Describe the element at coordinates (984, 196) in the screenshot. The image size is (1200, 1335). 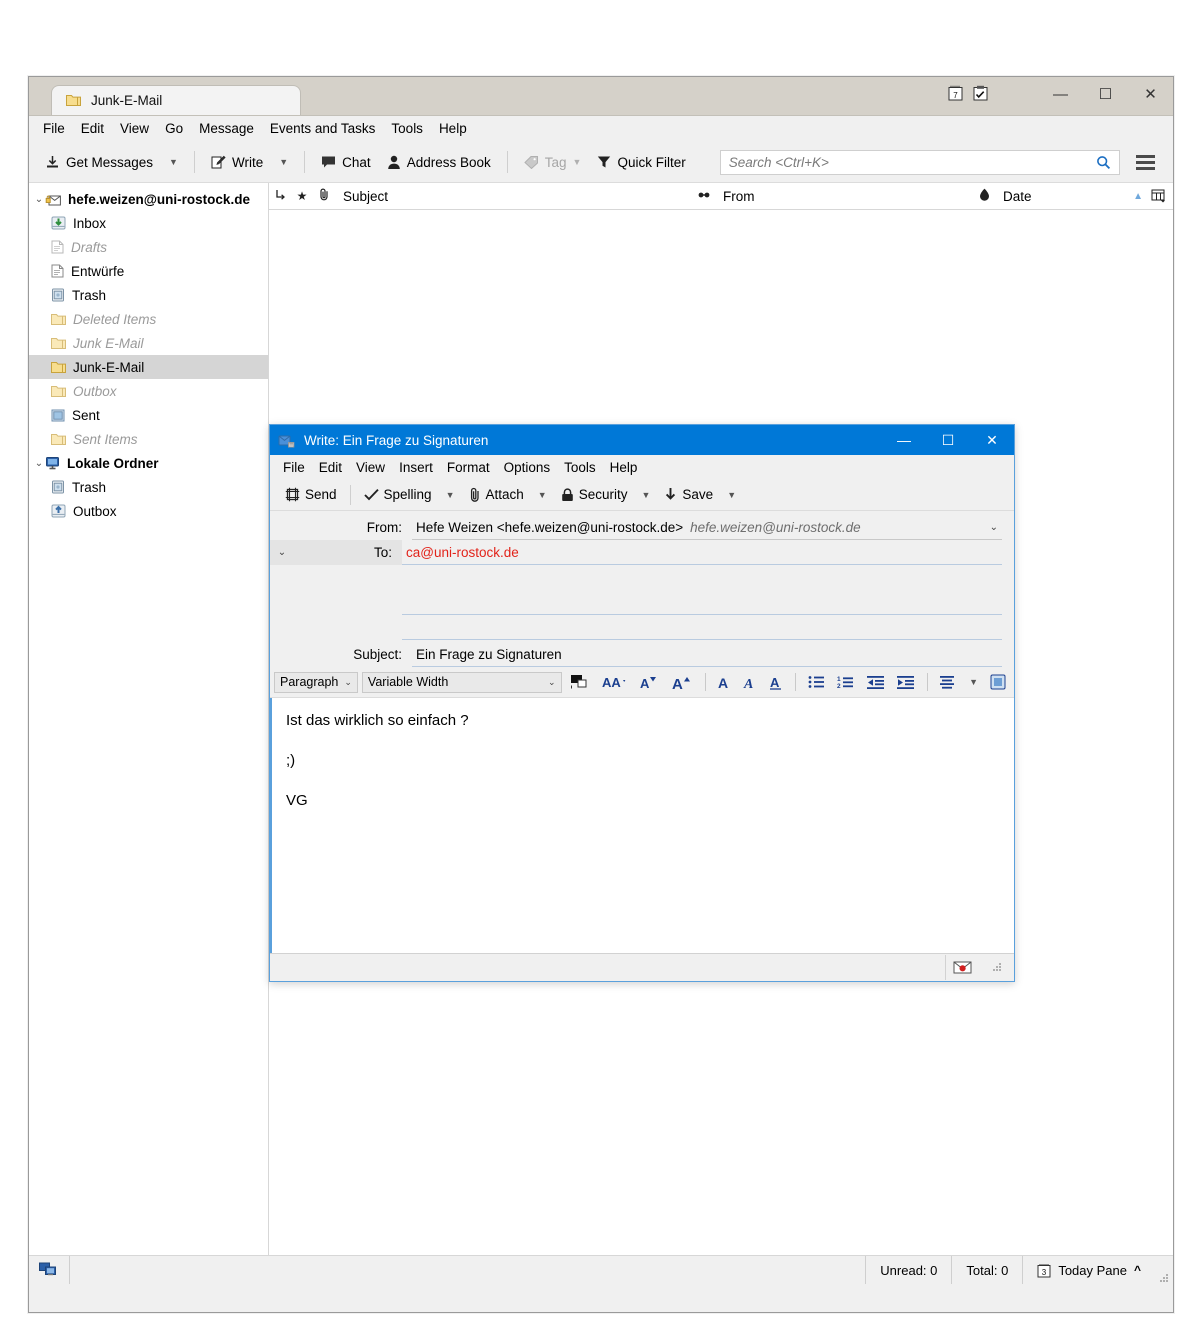
I see `junk-status-icon` at that location.